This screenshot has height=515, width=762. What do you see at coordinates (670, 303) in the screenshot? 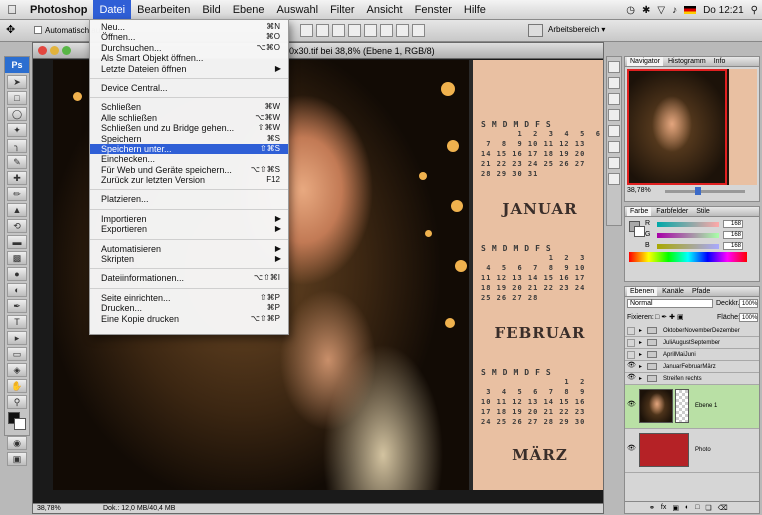
I see `blend-mode-select: Normal` at bounding box center [670, 303].